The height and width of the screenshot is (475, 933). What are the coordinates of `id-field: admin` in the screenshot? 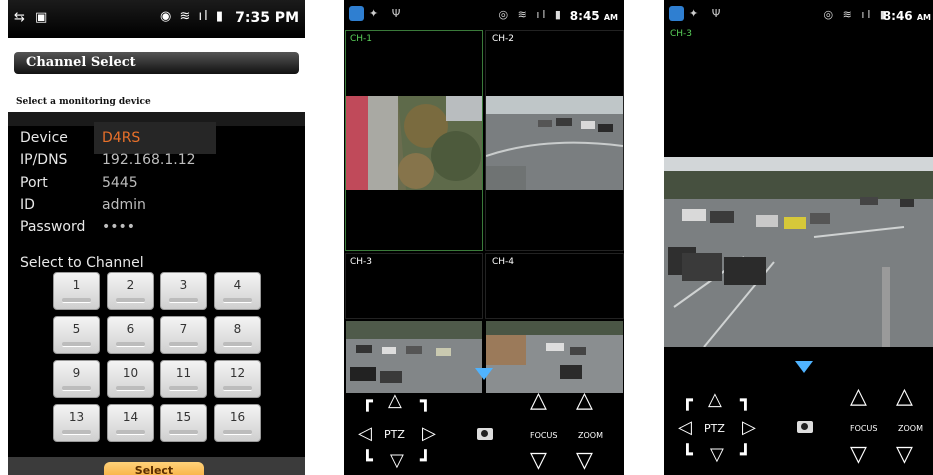 It's located at (124, 205).